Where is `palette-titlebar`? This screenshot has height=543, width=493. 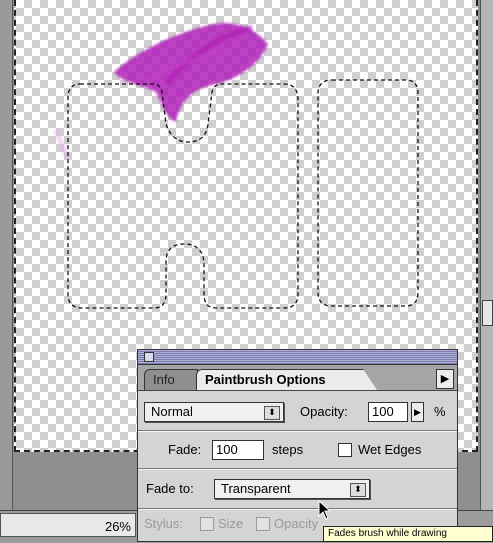 palette-titlebar is located at coordinates (297, 357).